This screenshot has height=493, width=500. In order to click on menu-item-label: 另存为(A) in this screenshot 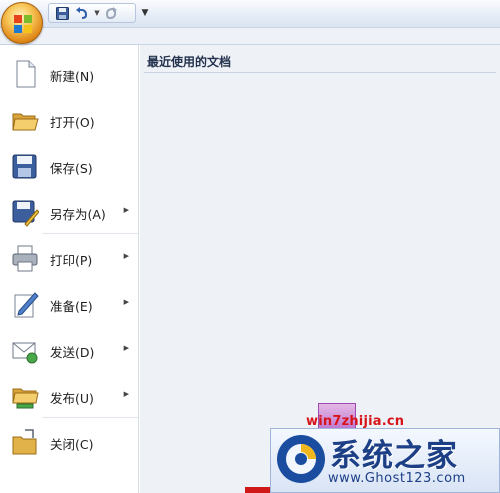, I will do `click(78, 214)`.